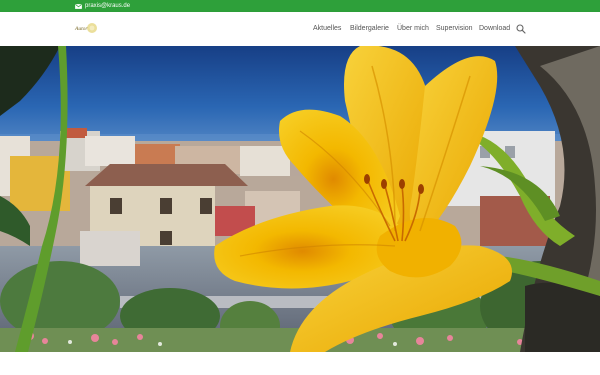 Image resolution: width=600 pixels, height=375 pixels. I want to click on contact-email: praxis@kraus.de, so click(102, 6).